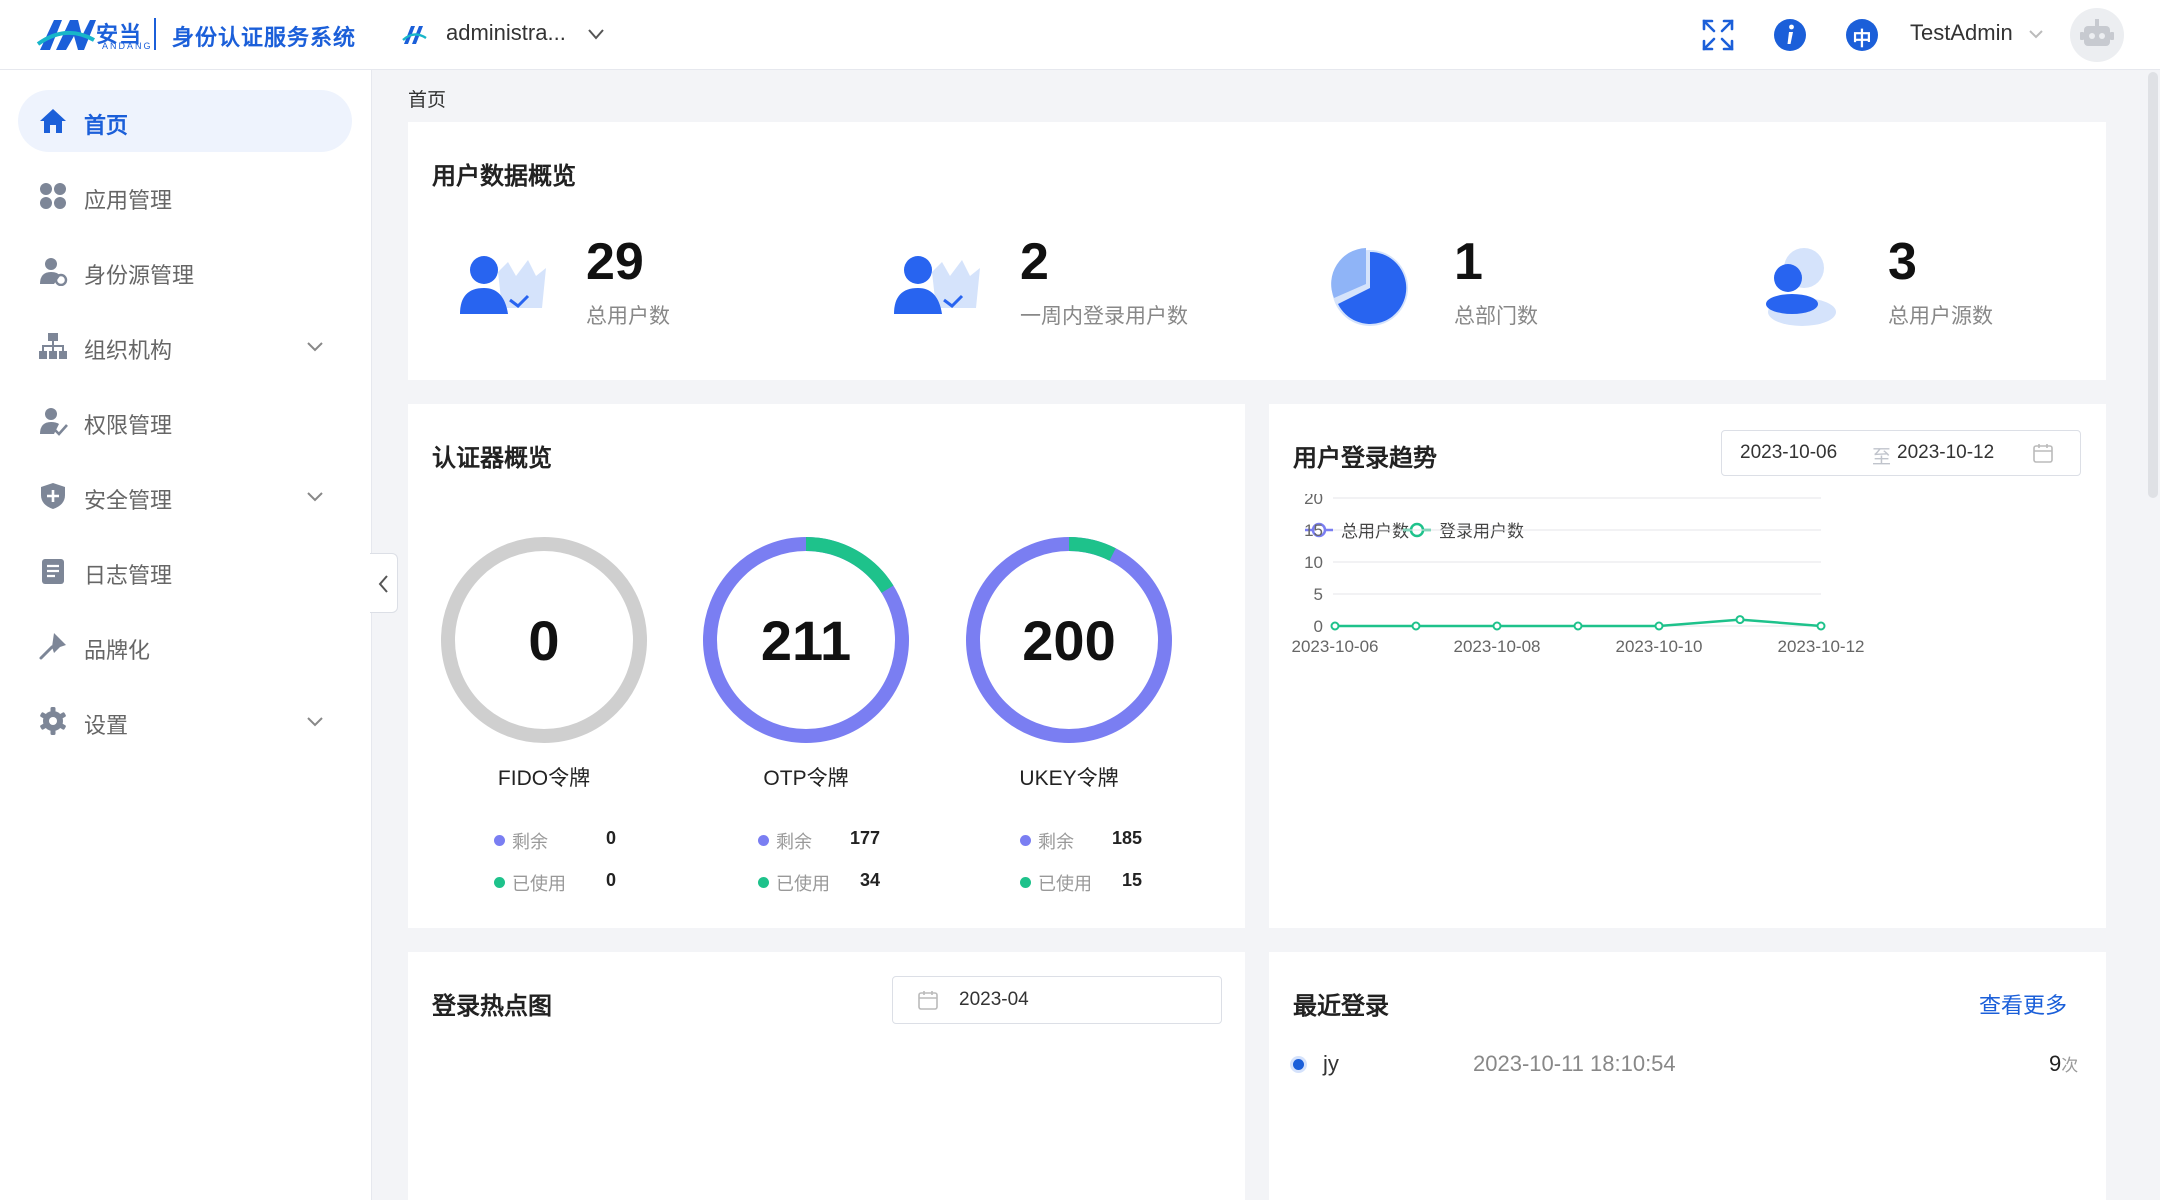 The width and height of the screenshot is (2160, 1200). Describe the element at coordinates (1375, 531) in the screenshot. I see `legend-label: 总用户数` at that location.